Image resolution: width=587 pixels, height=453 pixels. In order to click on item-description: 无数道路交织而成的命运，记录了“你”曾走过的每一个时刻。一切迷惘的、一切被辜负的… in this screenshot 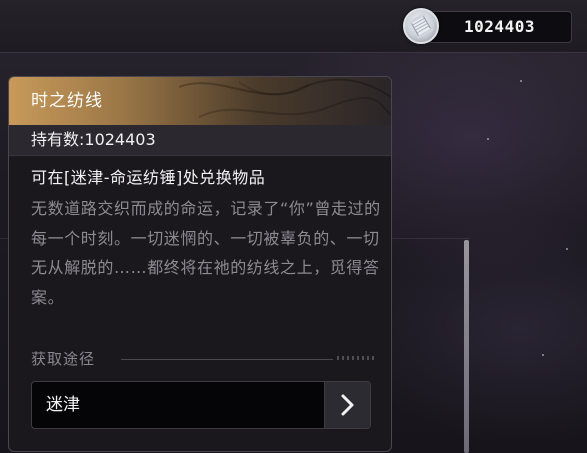, I will do `click(206, 253)`.